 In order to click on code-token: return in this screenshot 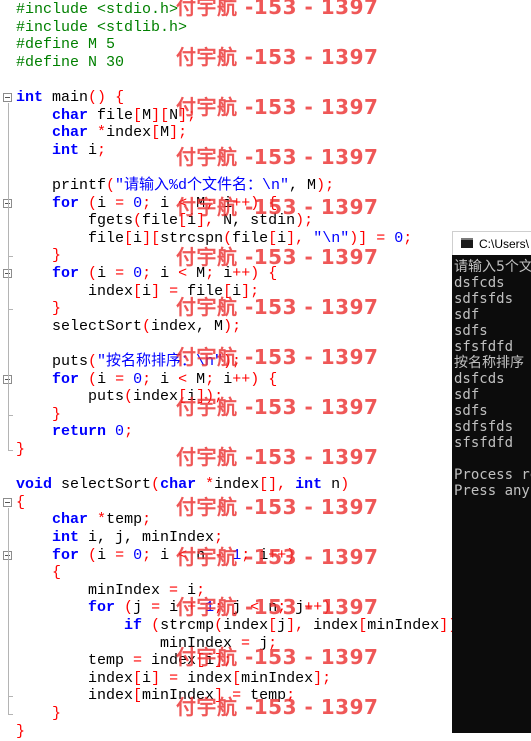, I will do `click(79, 432)`.